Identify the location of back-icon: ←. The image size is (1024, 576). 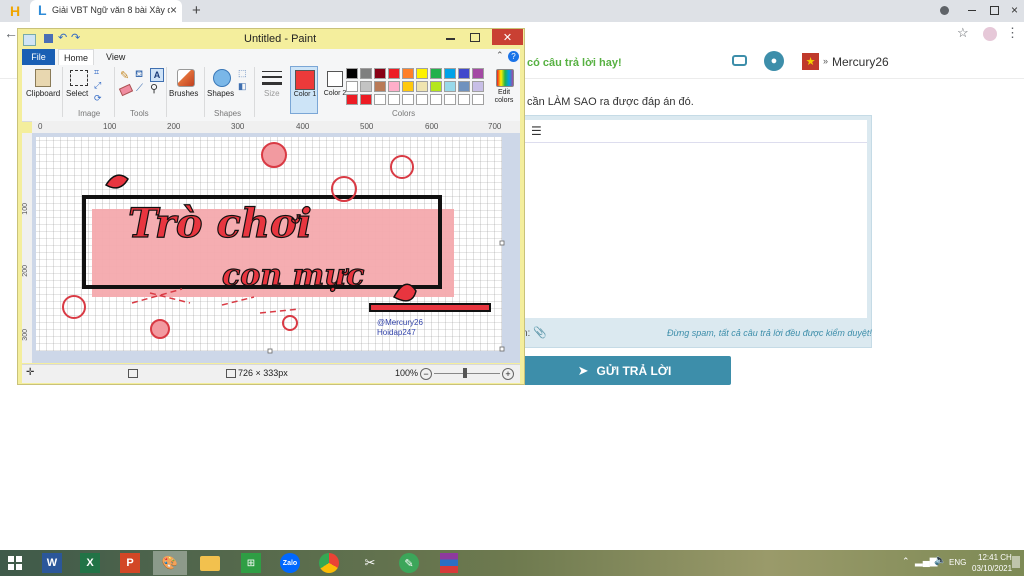
(11, 33).